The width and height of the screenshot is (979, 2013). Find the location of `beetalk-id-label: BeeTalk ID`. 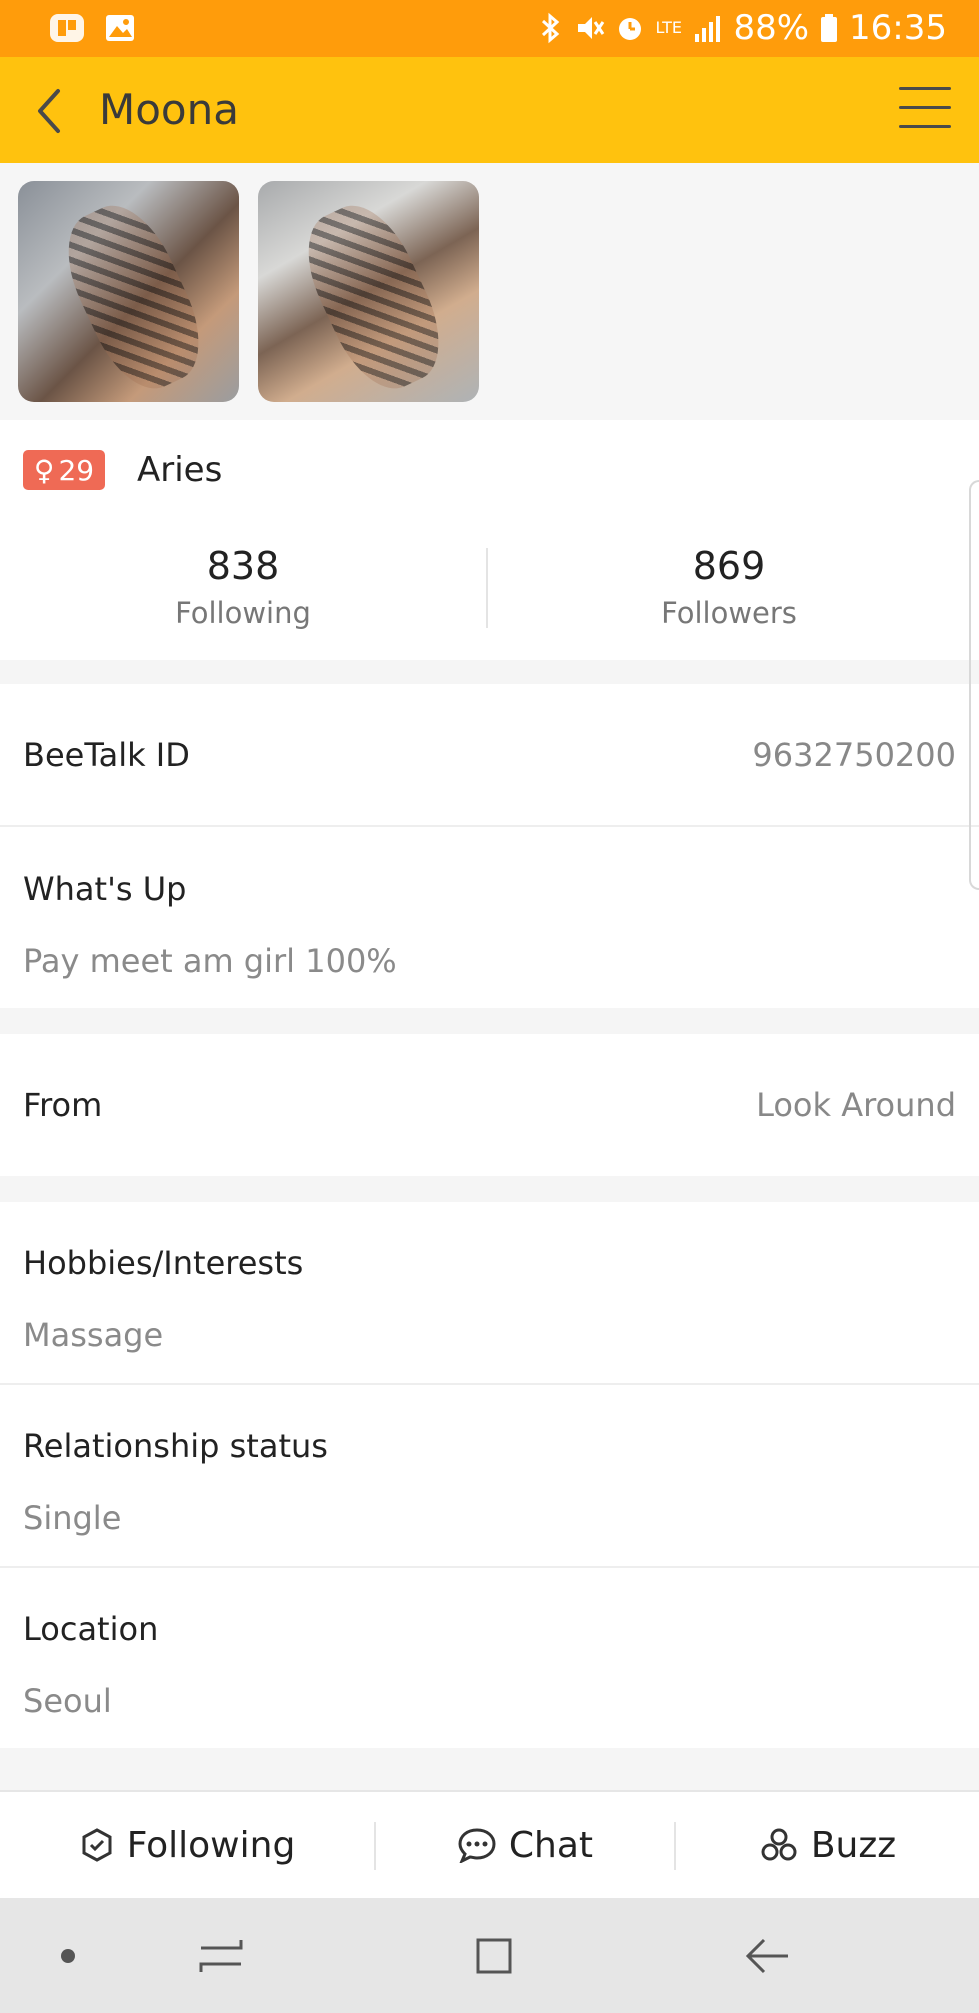

beetalk-id-label: BeeTalk ID is located at coordinates (106, 755).